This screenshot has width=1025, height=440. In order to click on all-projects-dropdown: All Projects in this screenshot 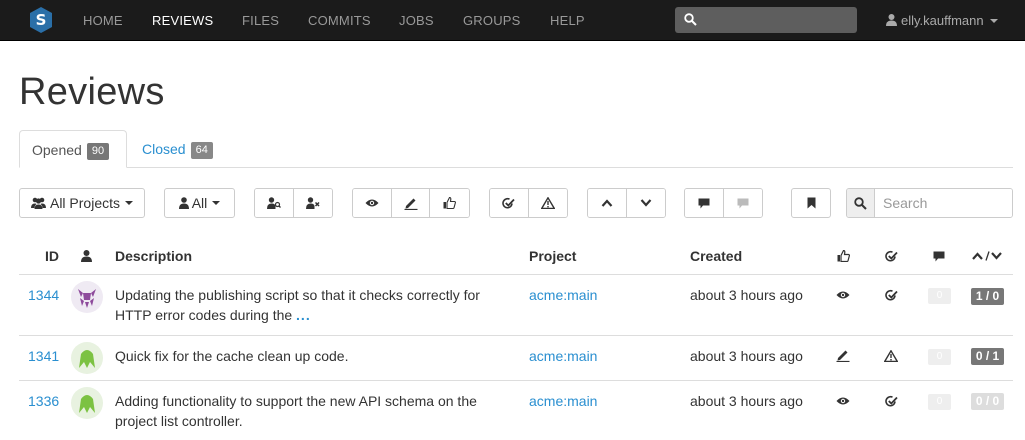, I will do `click(82, 203)`.